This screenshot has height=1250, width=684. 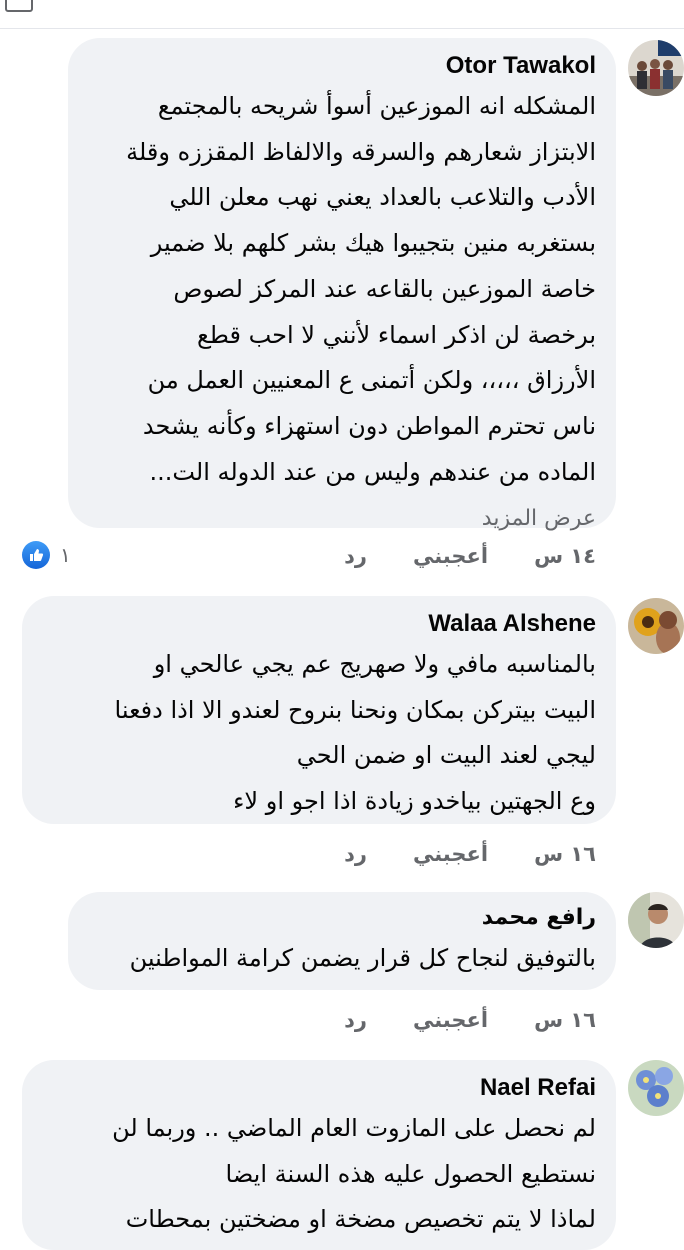 I want to click on flowers-photo-icon, so click(x=656, y=1088).